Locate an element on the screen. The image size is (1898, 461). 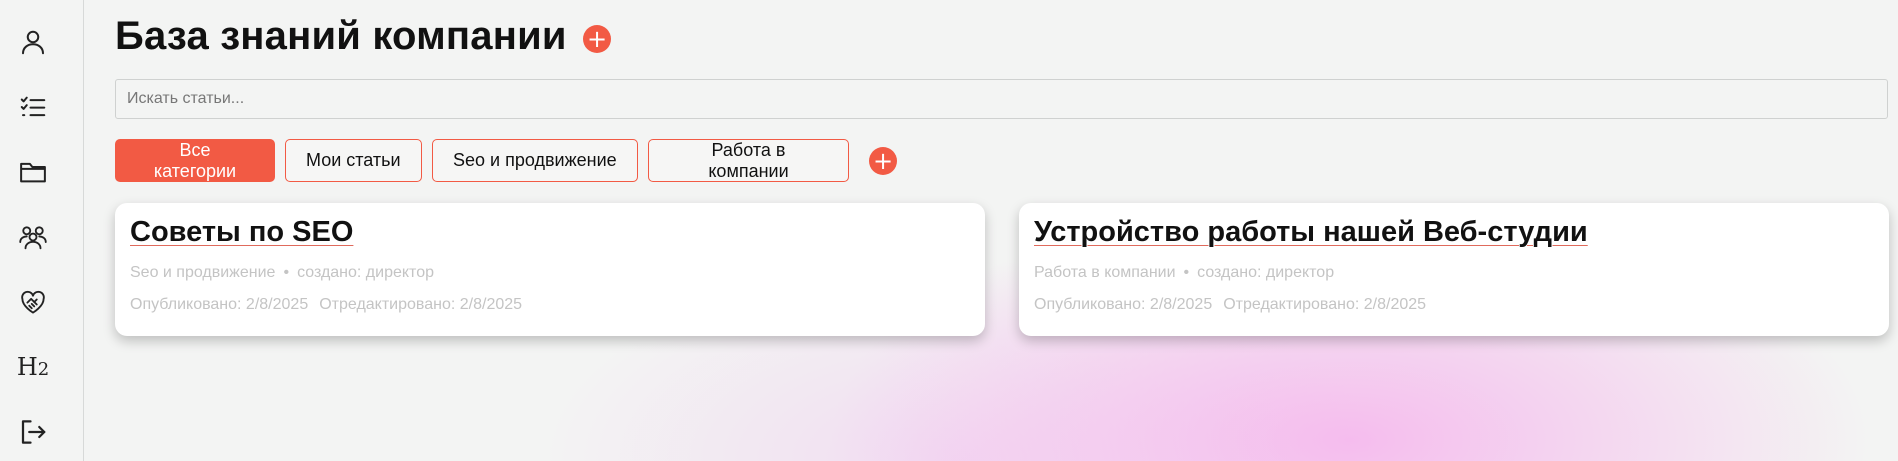
category-chip-all: Все категории is located at coordinates (195, 160).